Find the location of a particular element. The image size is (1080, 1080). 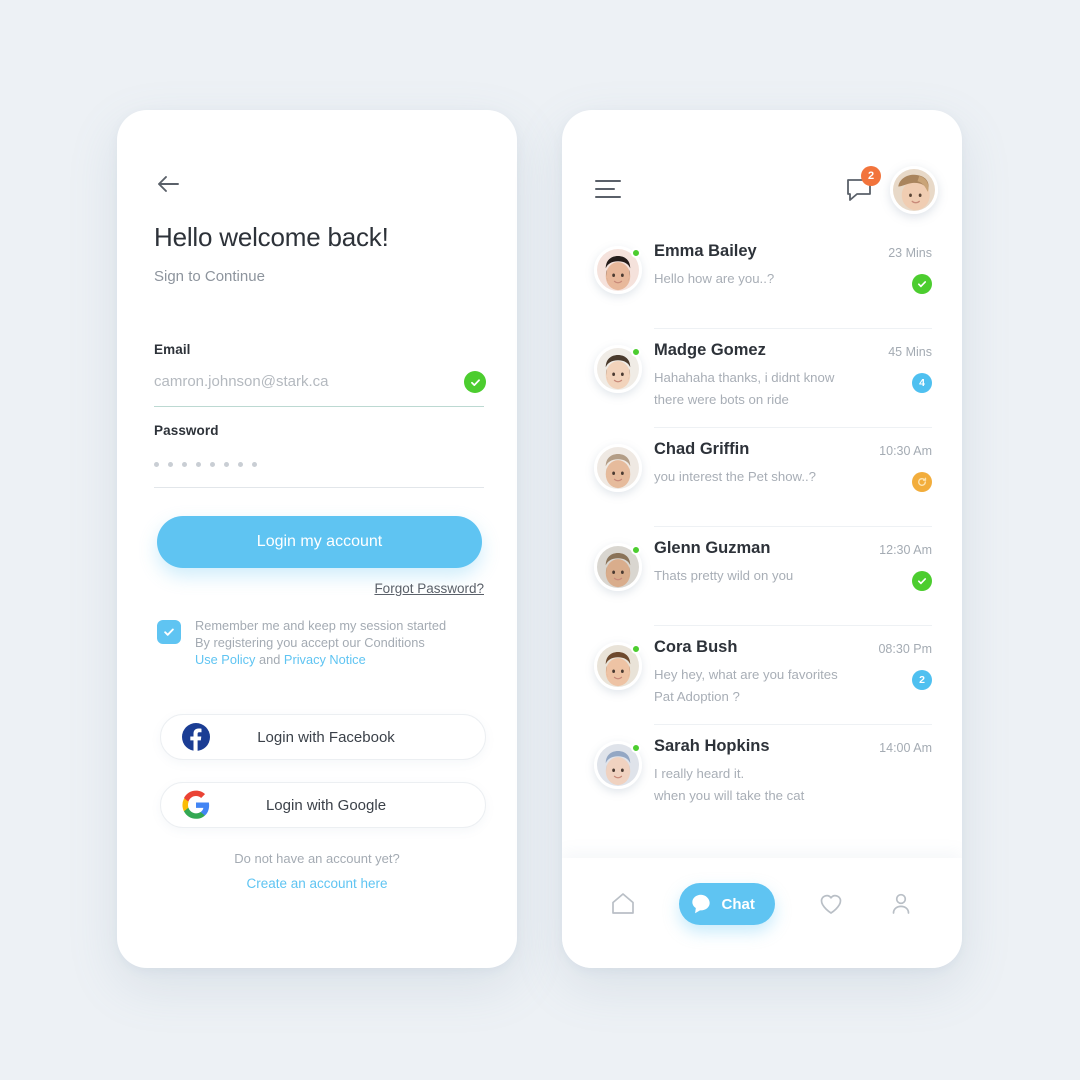

google-button-label: Login with Google is located at coordinates (326, 805).